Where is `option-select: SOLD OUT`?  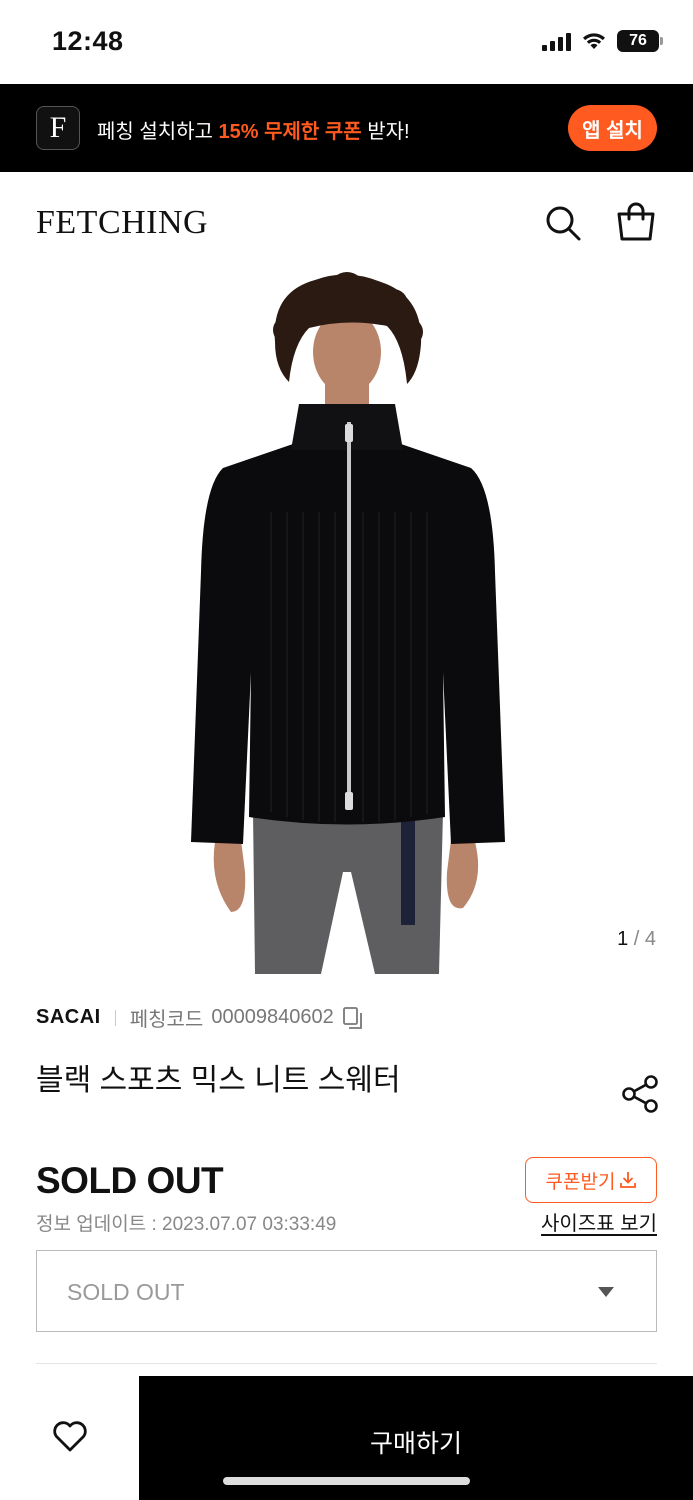 option-select: SOLD OUT is located at coordinates (346, 1291).